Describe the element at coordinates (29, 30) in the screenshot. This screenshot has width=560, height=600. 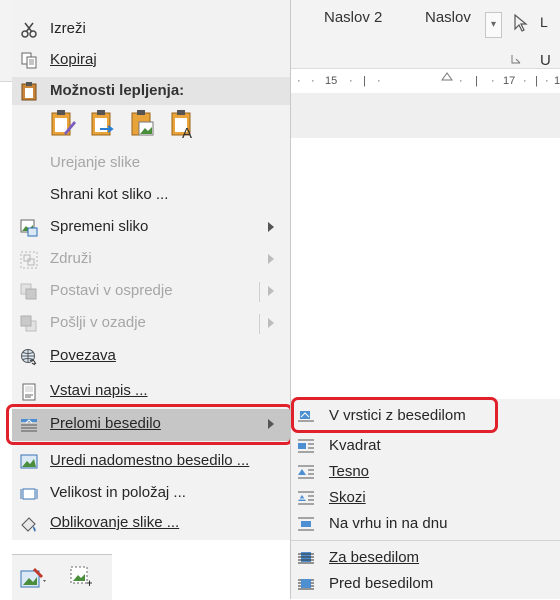
I see `scissors-icon` at that location.